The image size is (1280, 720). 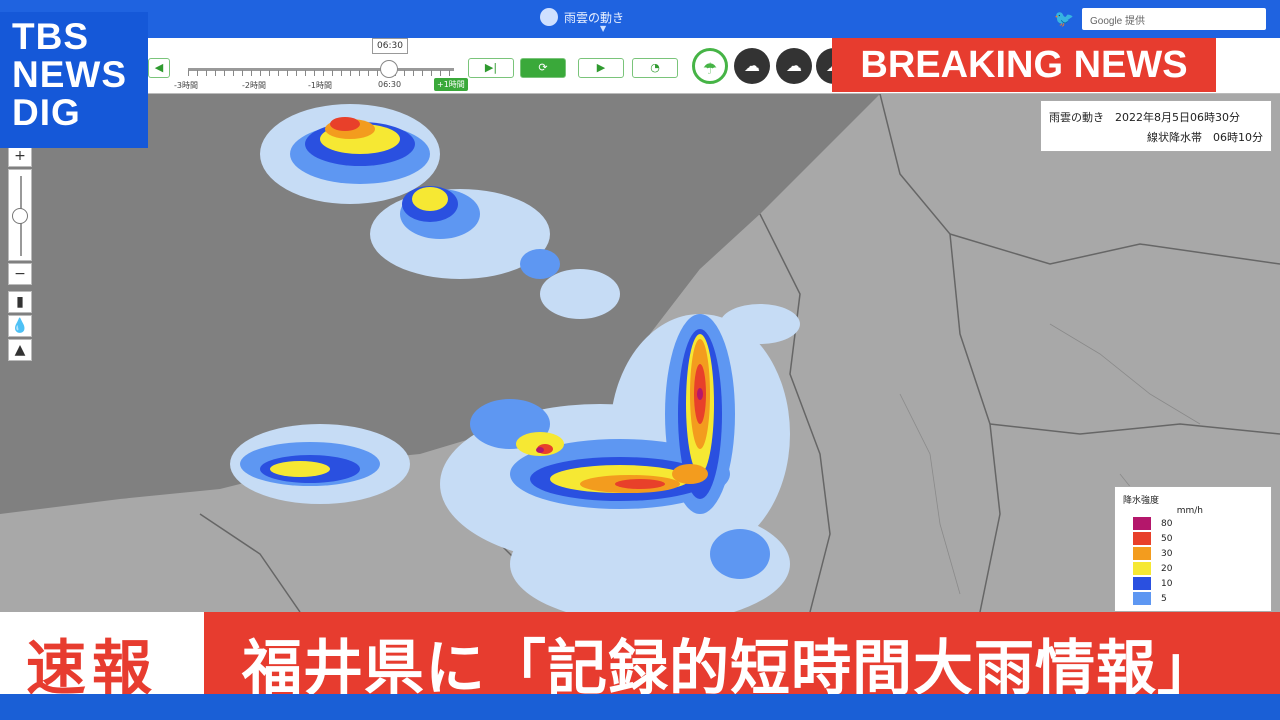 I want to click on zoom-toolbar: + − ▮ 💧 ▲, so click(x=20, y=254).